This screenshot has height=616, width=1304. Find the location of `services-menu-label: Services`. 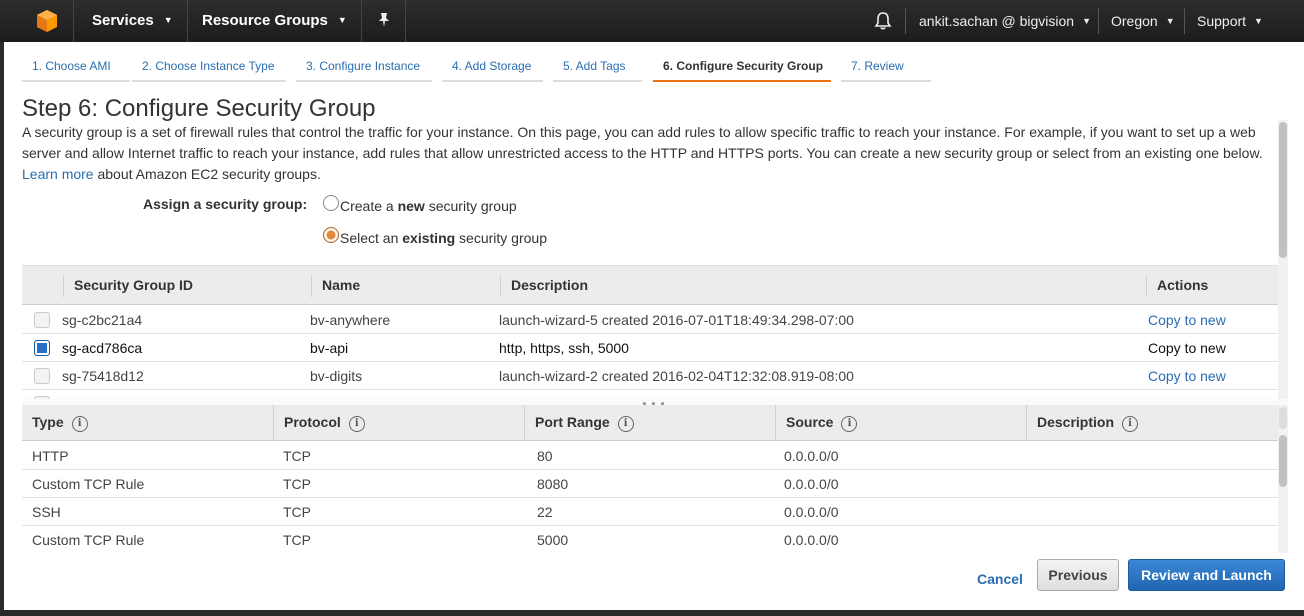

services-menu-label: Services is located at coordinates (123, 20).